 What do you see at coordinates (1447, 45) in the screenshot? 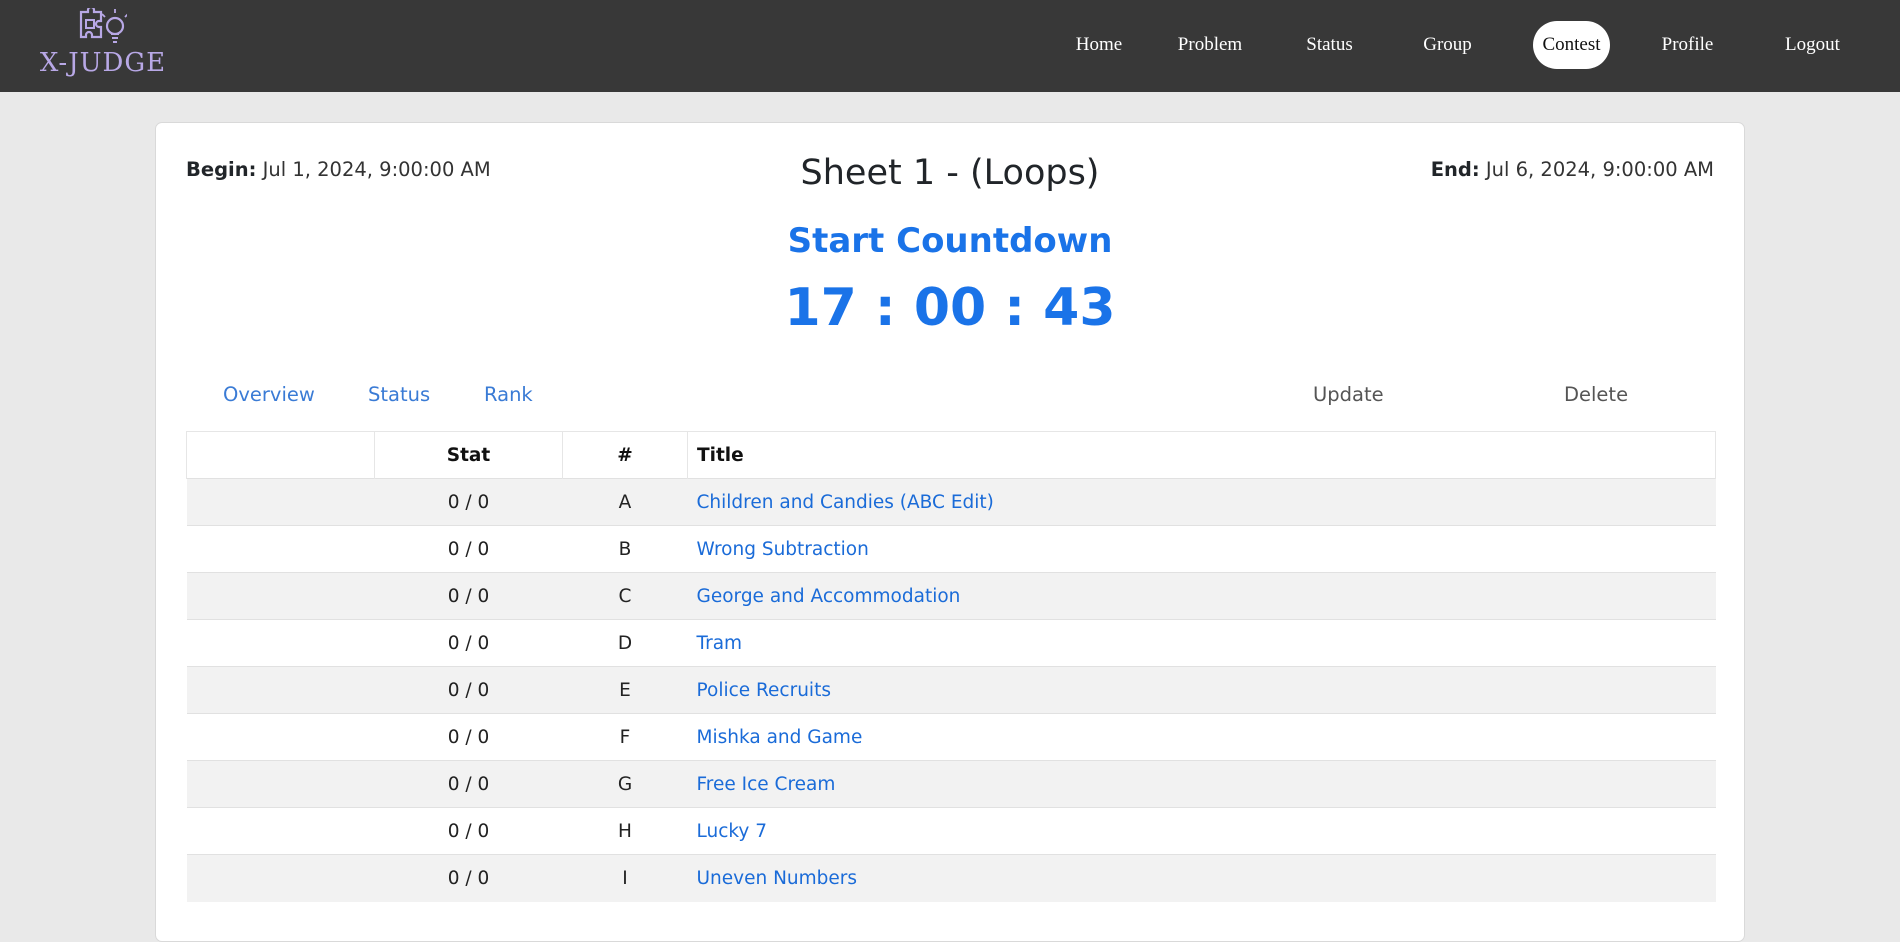
I see `nav-group: Group` at bounding box center [1447, 45].